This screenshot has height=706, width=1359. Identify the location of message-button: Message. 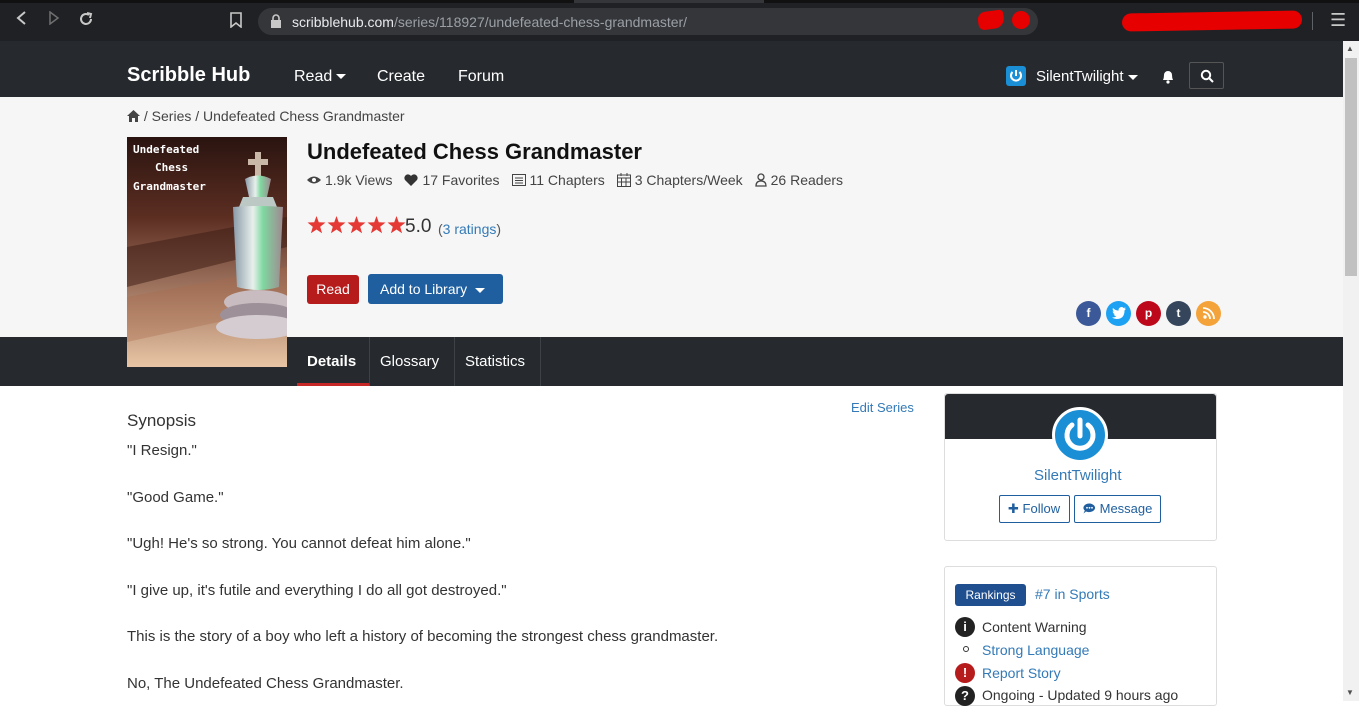
(1117, 509).